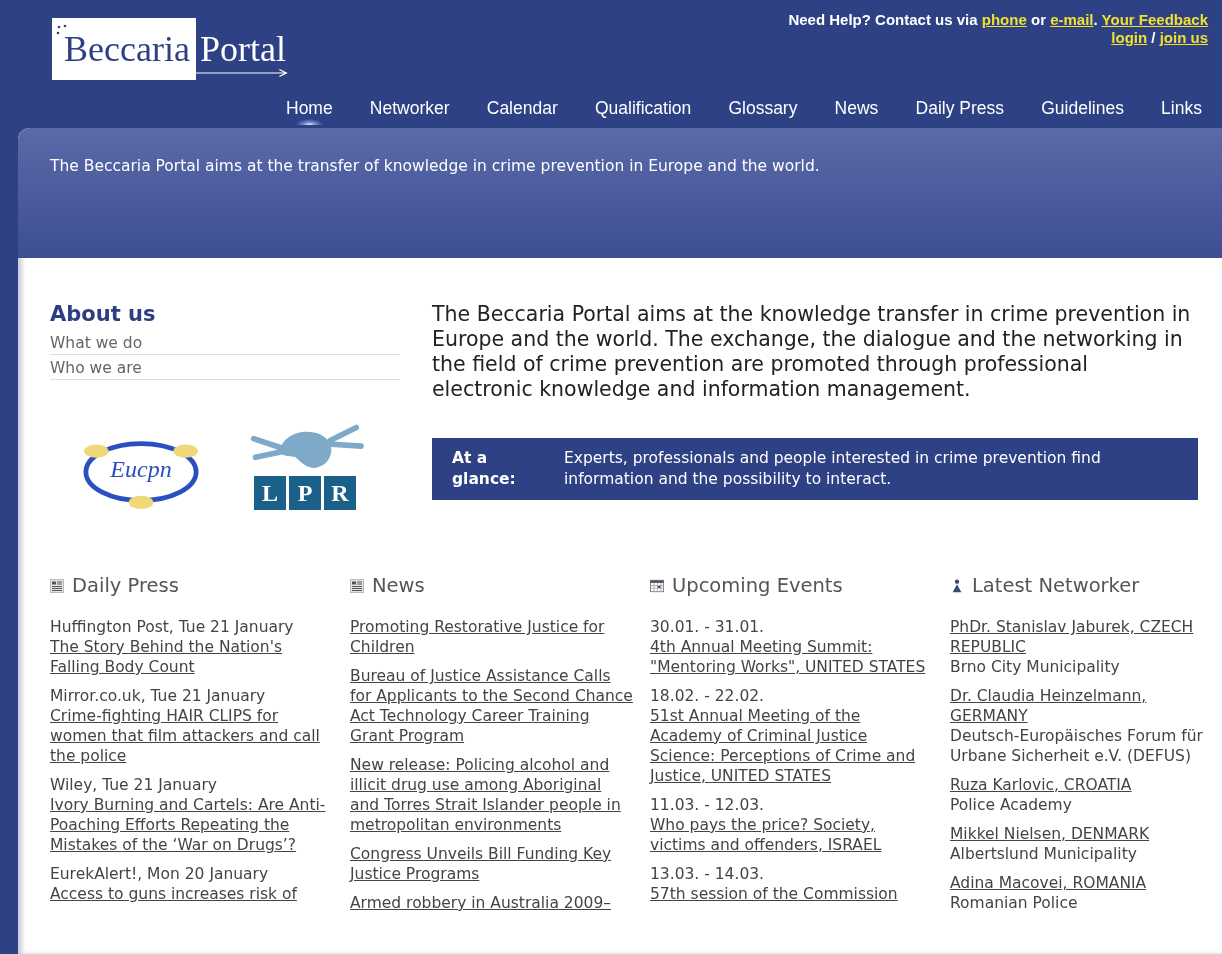 This screenshot has width=1222, height=954. Describe the element at coordinates (1044, 854) in the screenshot. I see `item-note: Albertslund Municipality` at that location.